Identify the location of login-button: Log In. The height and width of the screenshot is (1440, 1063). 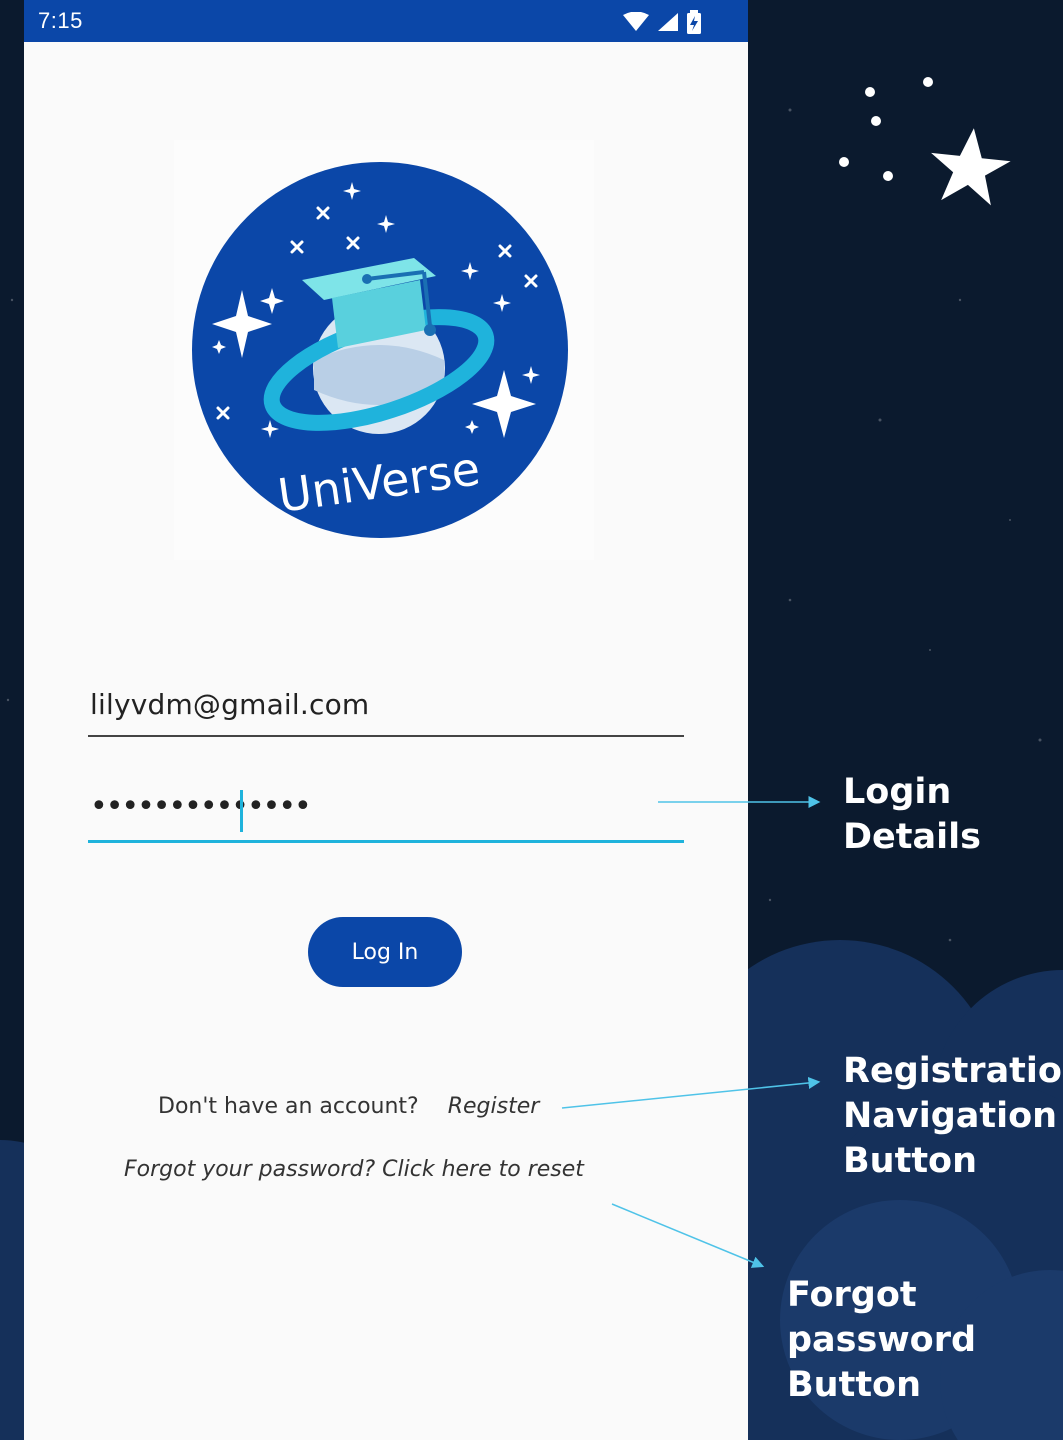
(385, 952).